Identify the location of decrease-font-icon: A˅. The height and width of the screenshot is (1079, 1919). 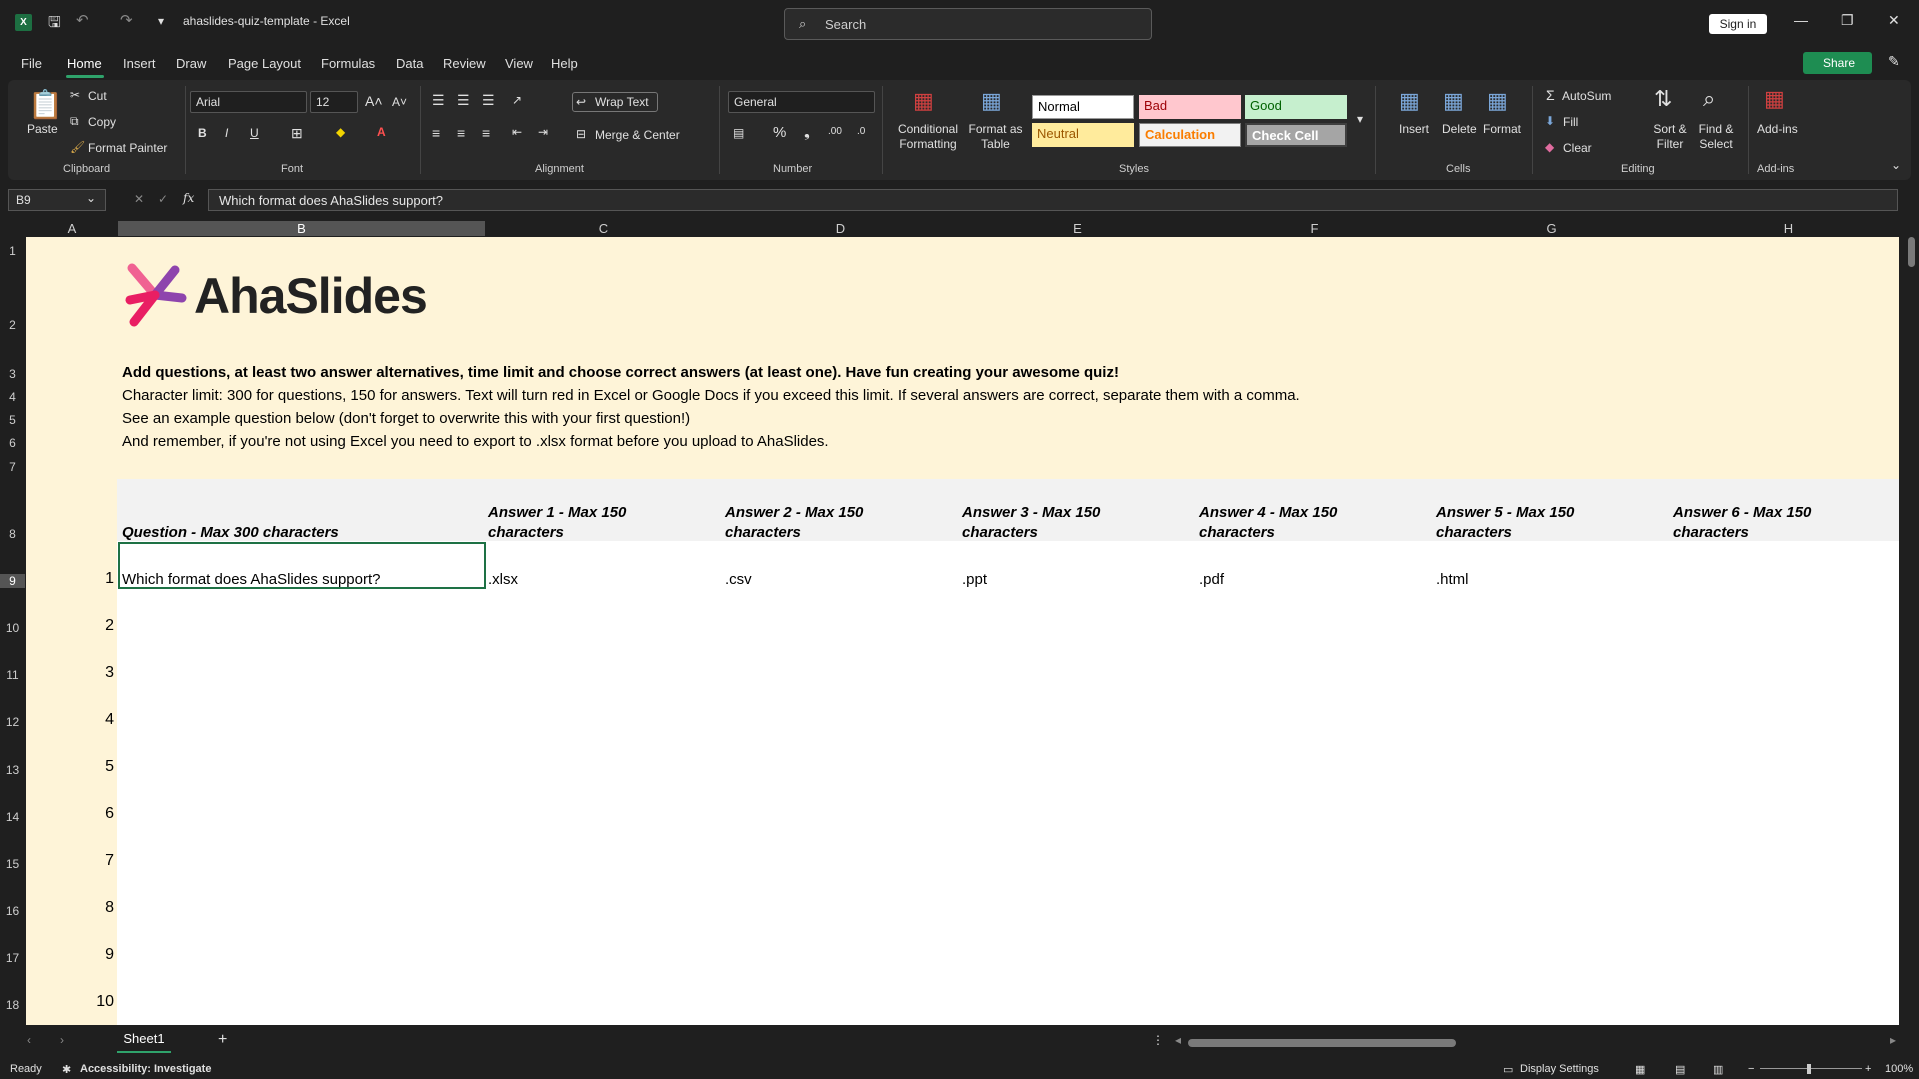
(399, 102).